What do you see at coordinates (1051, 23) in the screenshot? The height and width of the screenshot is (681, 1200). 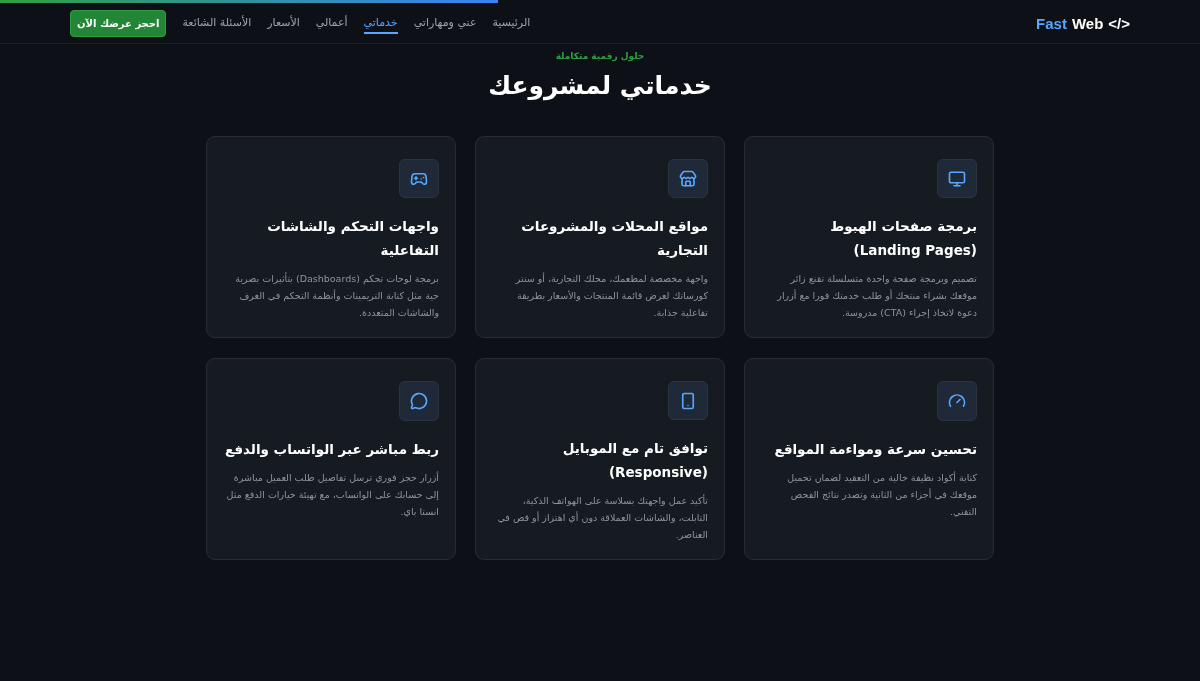 I see `logo-text: Fast` at bounding box center [1051, 23].